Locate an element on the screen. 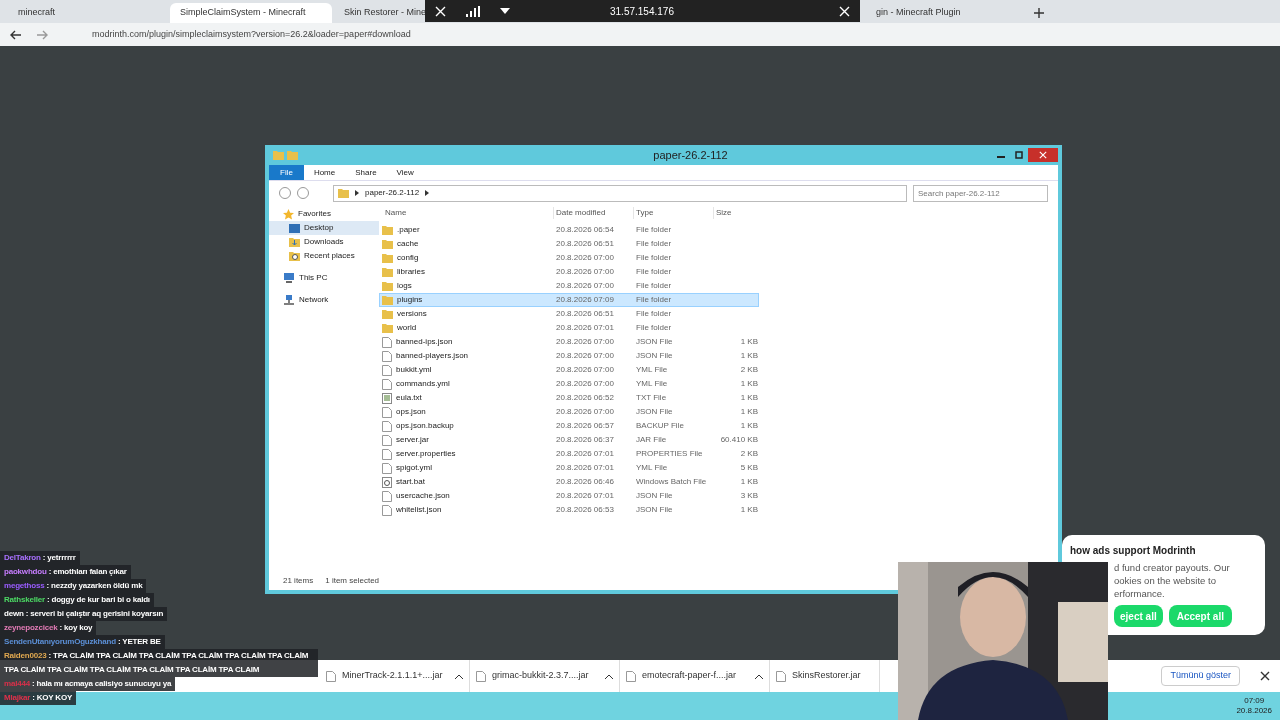 Image resolution: width=1280 pixels, height=720 pixels. file-row: banned-ips.json 20.8.2026 07:00 JSON File 1 KB is located at coordinates (569, 342).